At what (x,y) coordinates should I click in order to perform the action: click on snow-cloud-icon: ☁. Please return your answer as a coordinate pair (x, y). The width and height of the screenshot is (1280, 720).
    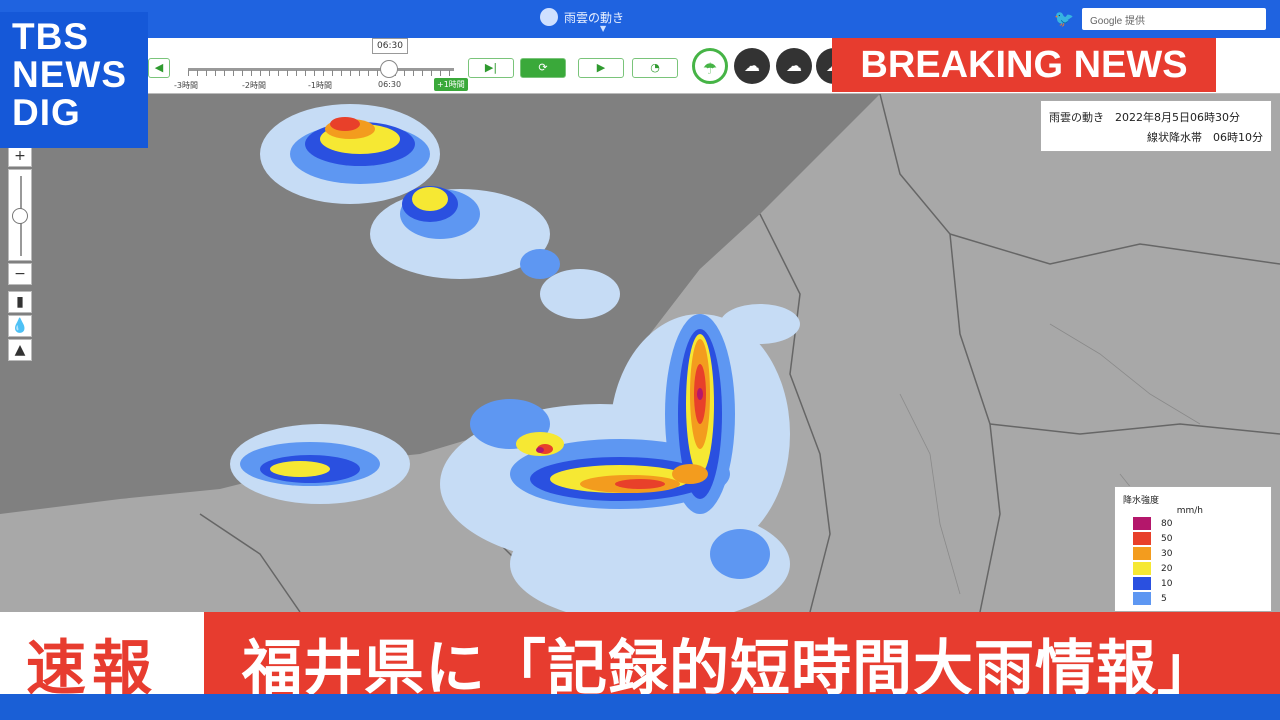
    Looking at the image, I should click on (794, 66).